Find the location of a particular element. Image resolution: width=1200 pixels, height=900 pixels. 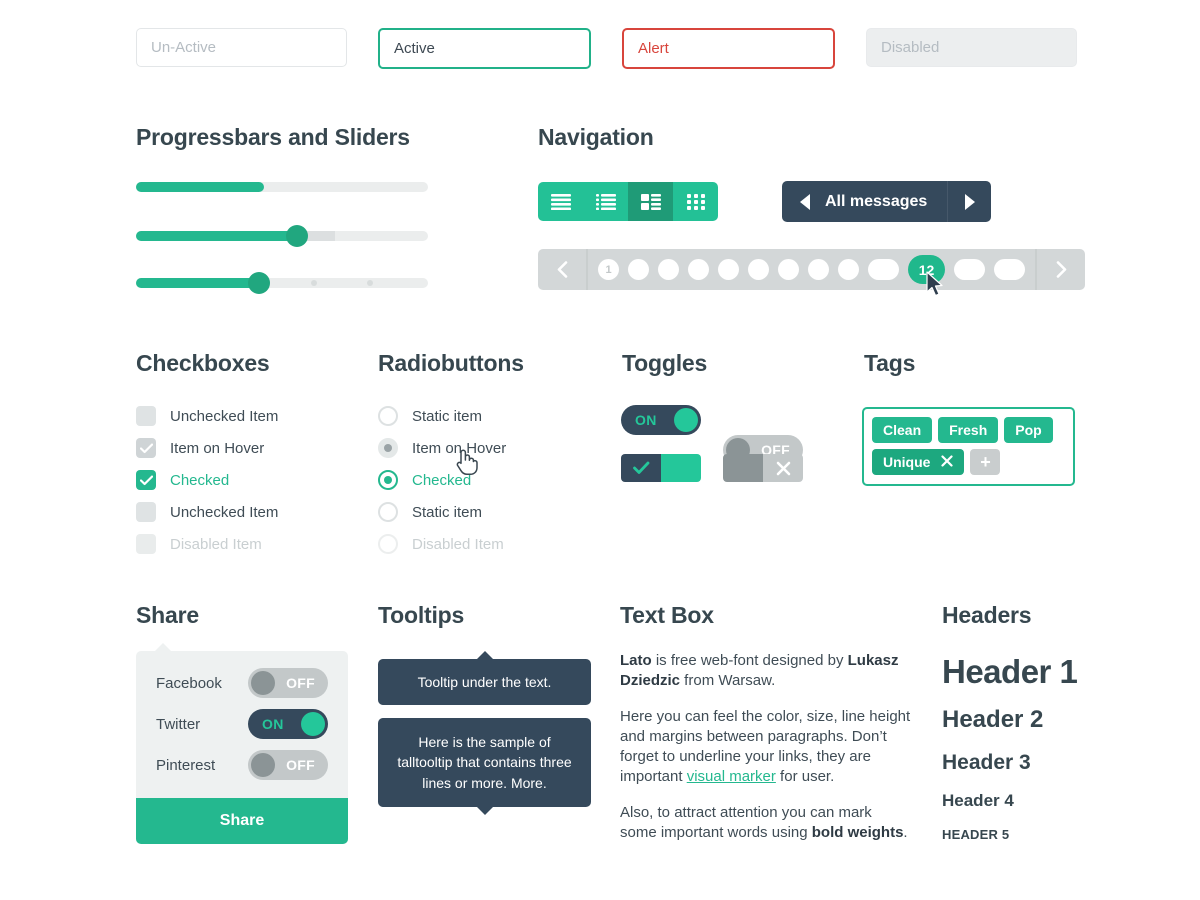

chevron-right-icon is located at coordinates (1061, 269).